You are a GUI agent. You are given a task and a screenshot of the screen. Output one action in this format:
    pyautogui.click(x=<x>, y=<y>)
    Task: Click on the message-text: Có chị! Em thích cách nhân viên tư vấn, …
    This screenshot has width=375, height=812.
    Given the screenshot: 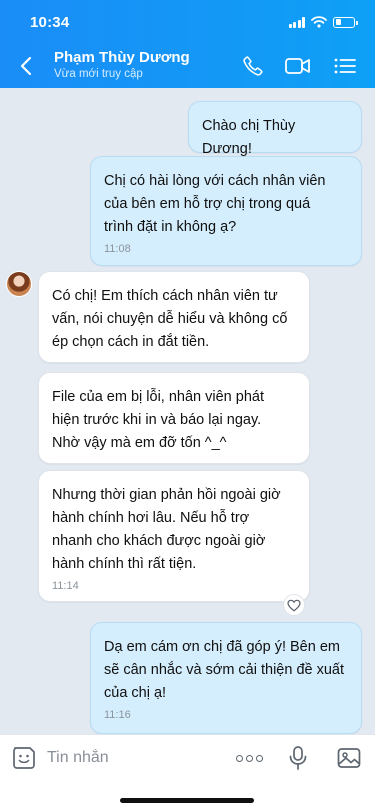 What is the action you would take?
    pyautogui.click(x=170, y=319)
    